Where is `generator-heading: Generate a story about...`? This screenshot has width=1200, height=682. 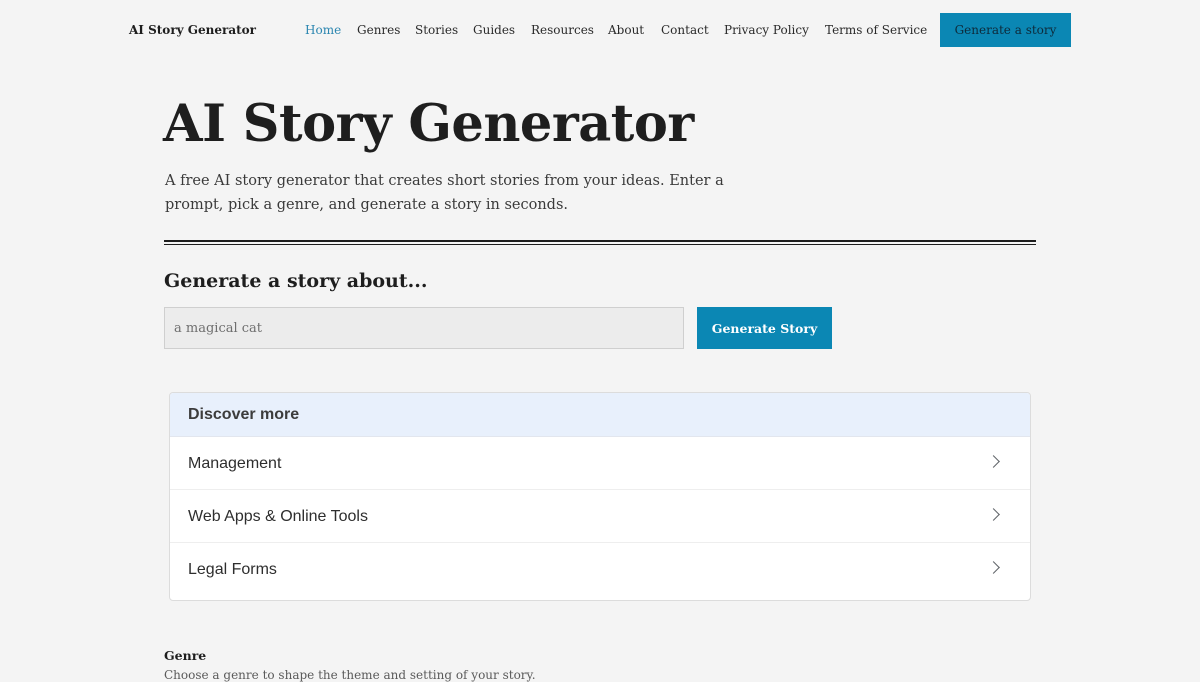
generator-heading: Generate a story about... is located at coordinates (296, 281).